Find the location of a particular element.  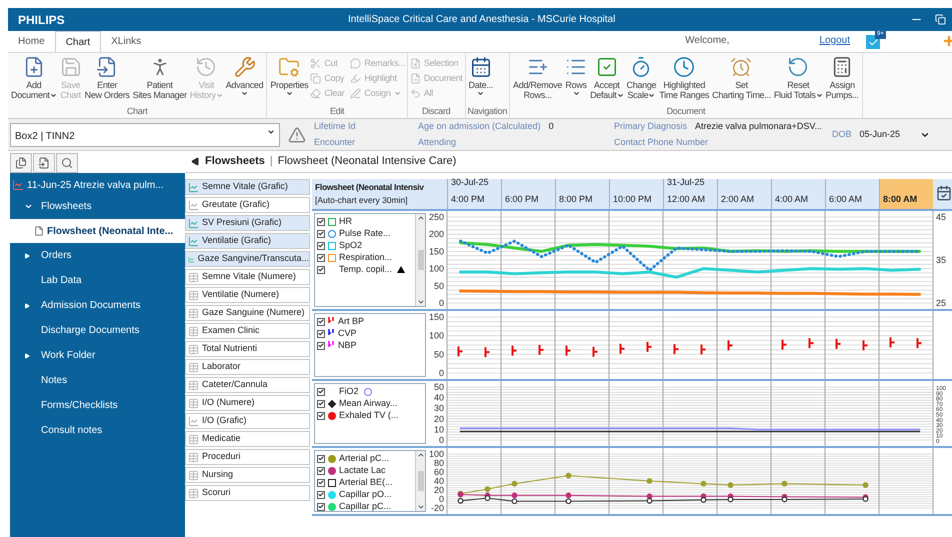

field-label: DOB is located at coordinates (842, 134).